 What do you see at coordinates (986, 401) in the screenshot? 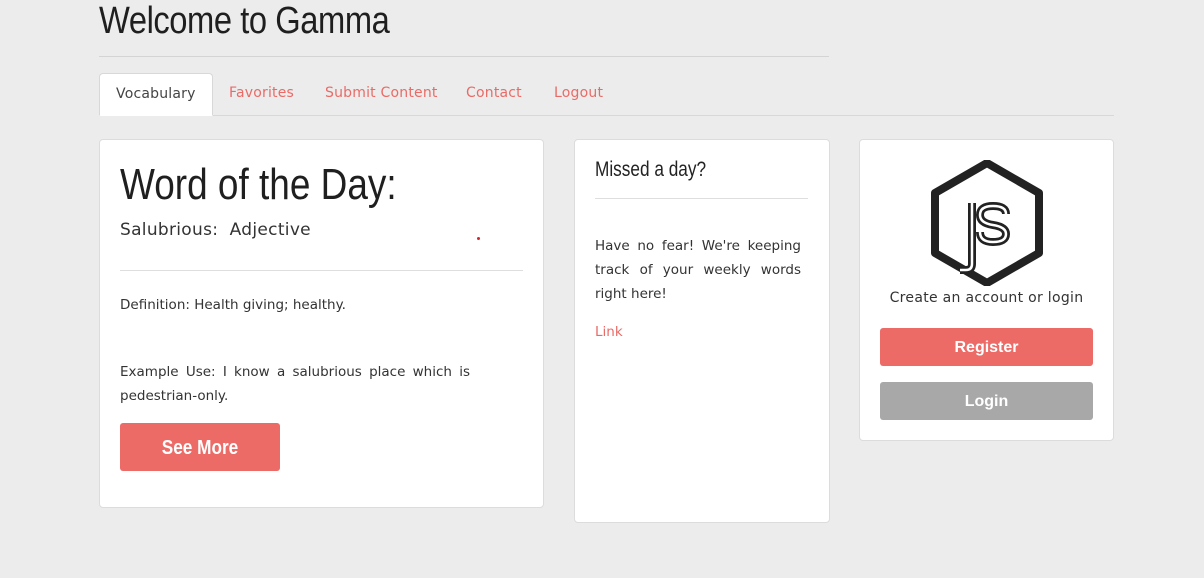
I see `login-button: Login` at bounding box center [986, 401].